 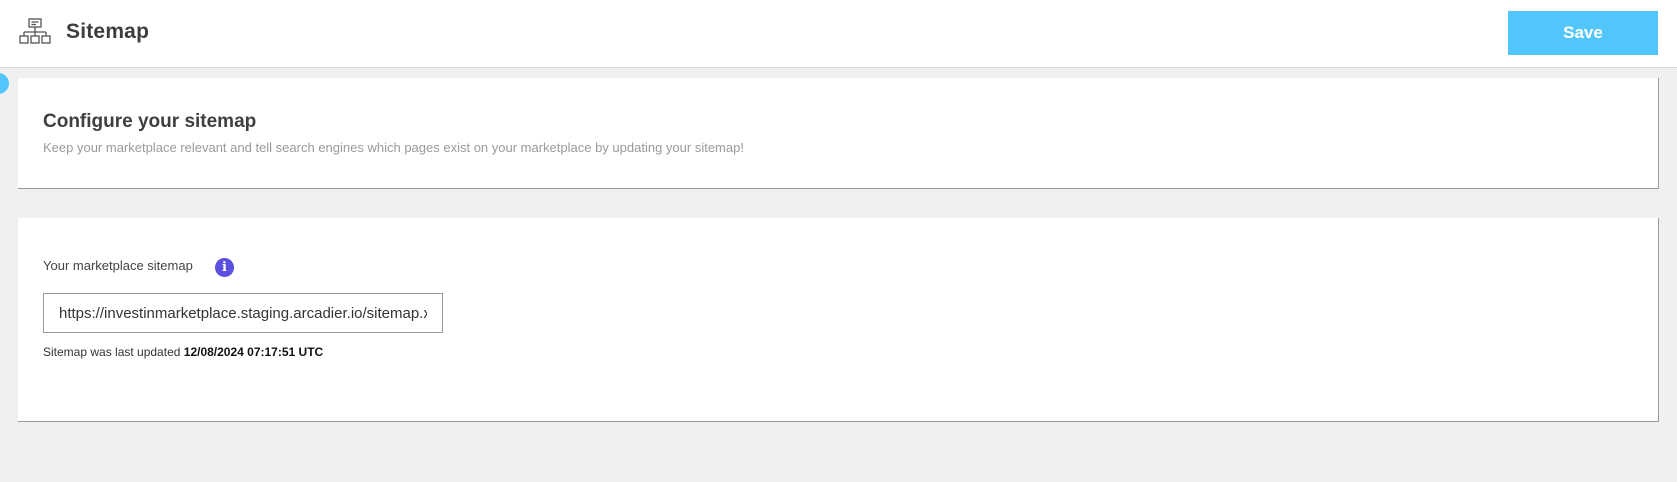 What do you see at coordinates (4, 83) in the screenshot?
I see `sidebar-toggle` at bounding box center [4, 83].